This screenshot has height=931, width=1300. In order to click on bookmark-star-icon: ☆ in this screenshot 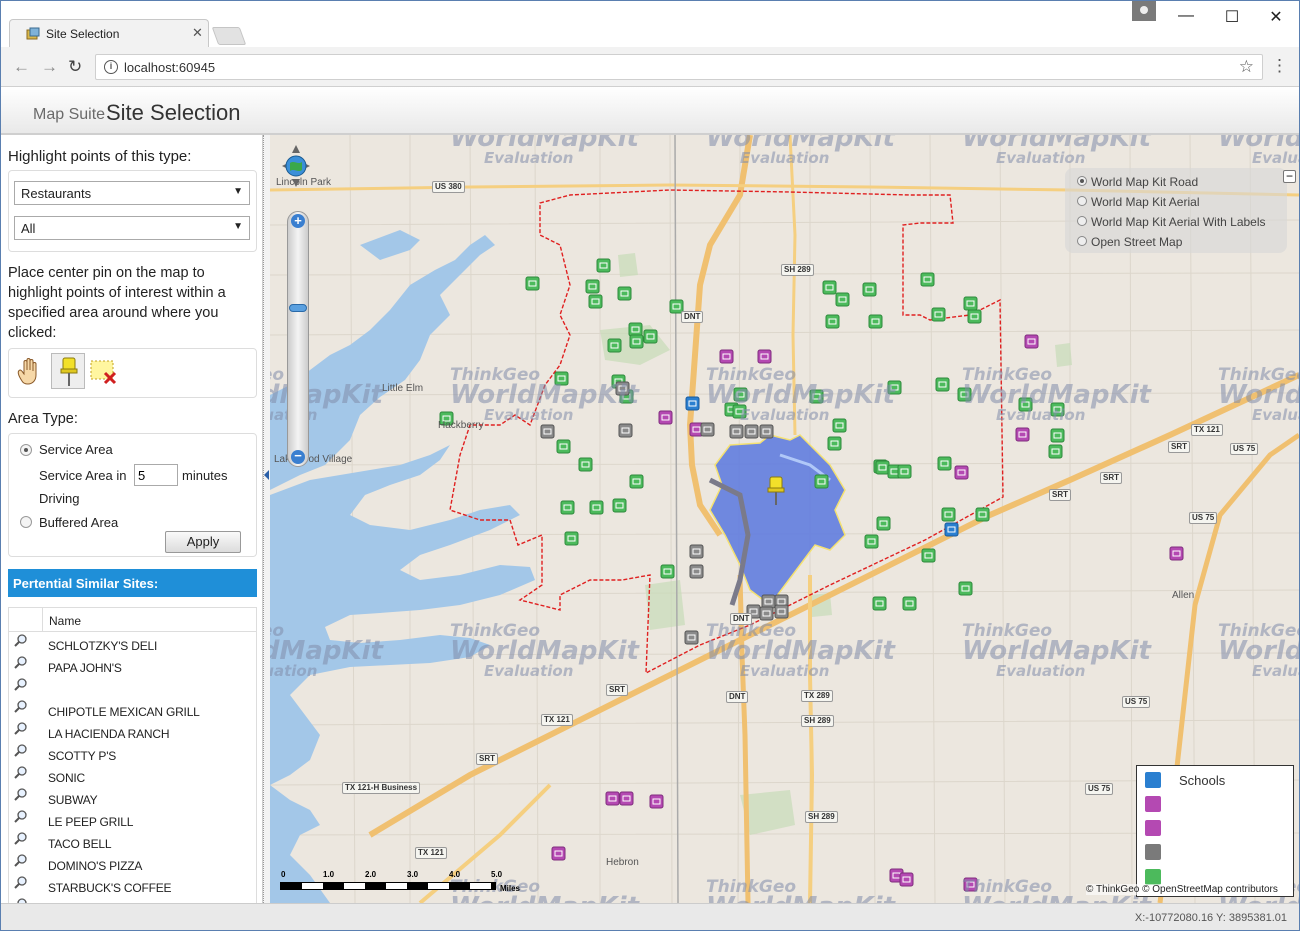, I will do `click(1246, 67)`.